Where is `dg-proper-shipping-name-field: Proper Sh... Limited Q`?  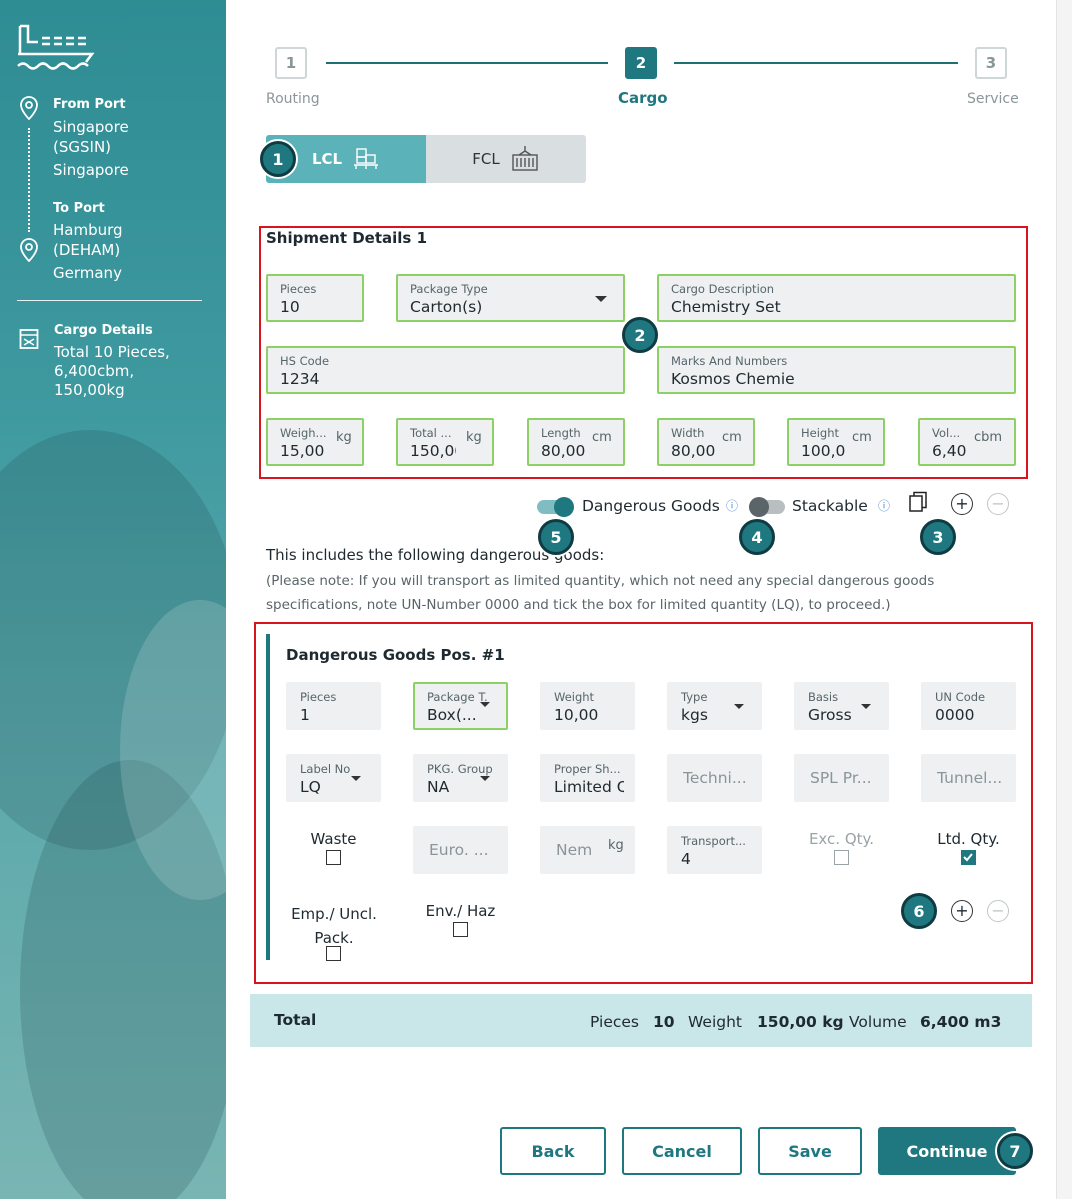
dg-proper-shipping-name-field: Proper Sh... Limited Q is located at coordinates (587, 778).